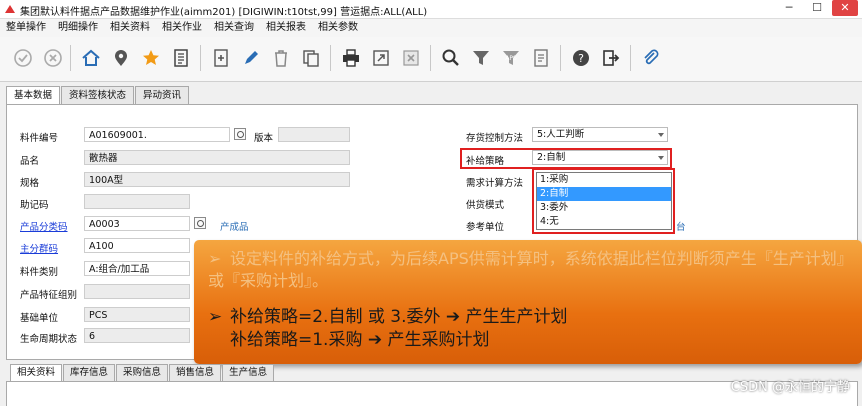 The height and width of the screenshot is (406, 862). I want to click on delete-icon, so click(281, 58).